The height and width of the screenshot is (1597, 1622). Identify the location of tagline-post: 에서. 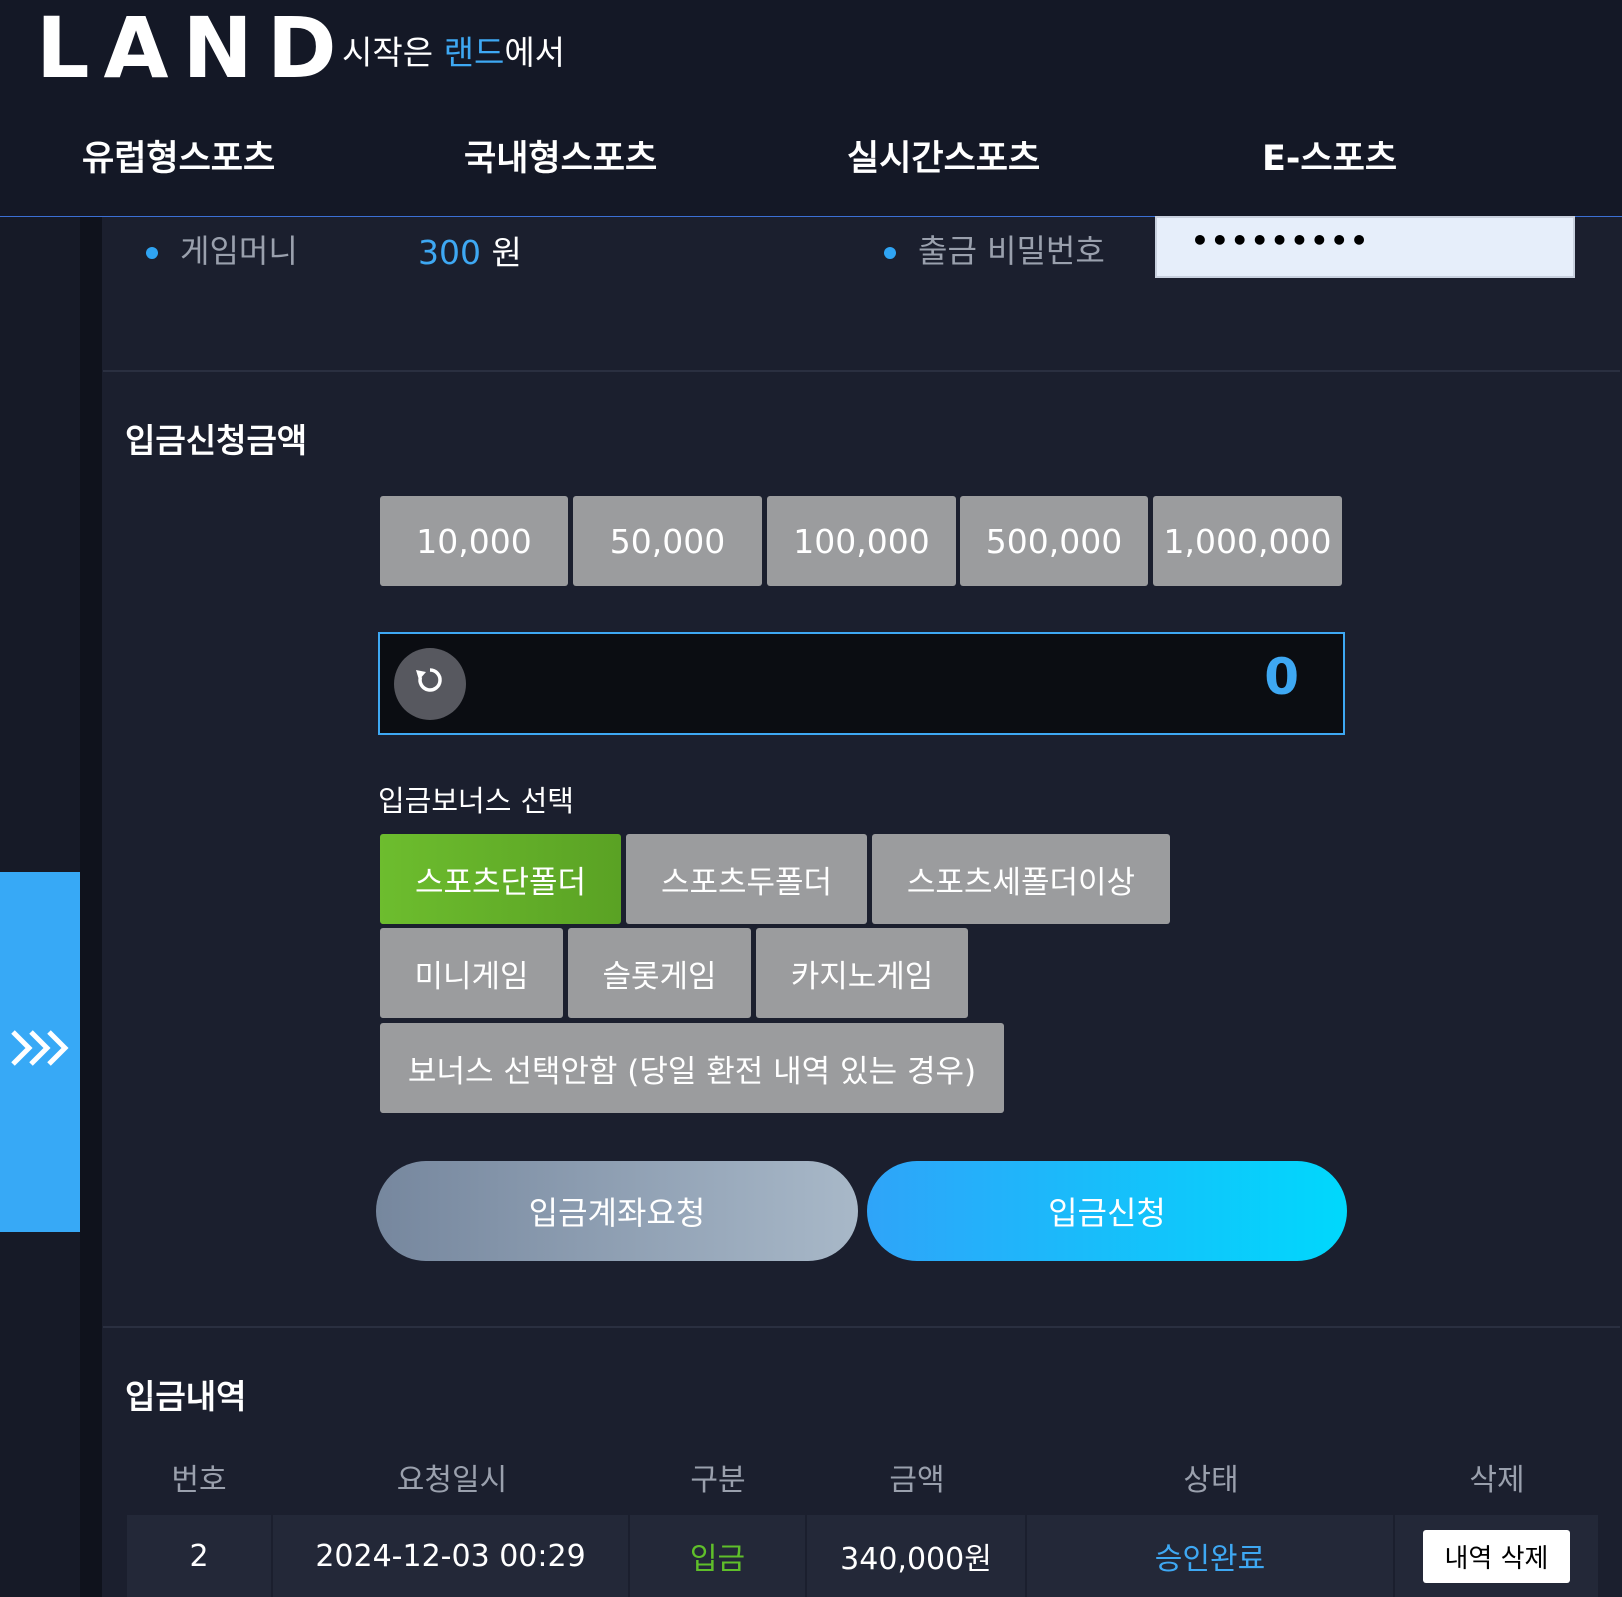
(535, 52).